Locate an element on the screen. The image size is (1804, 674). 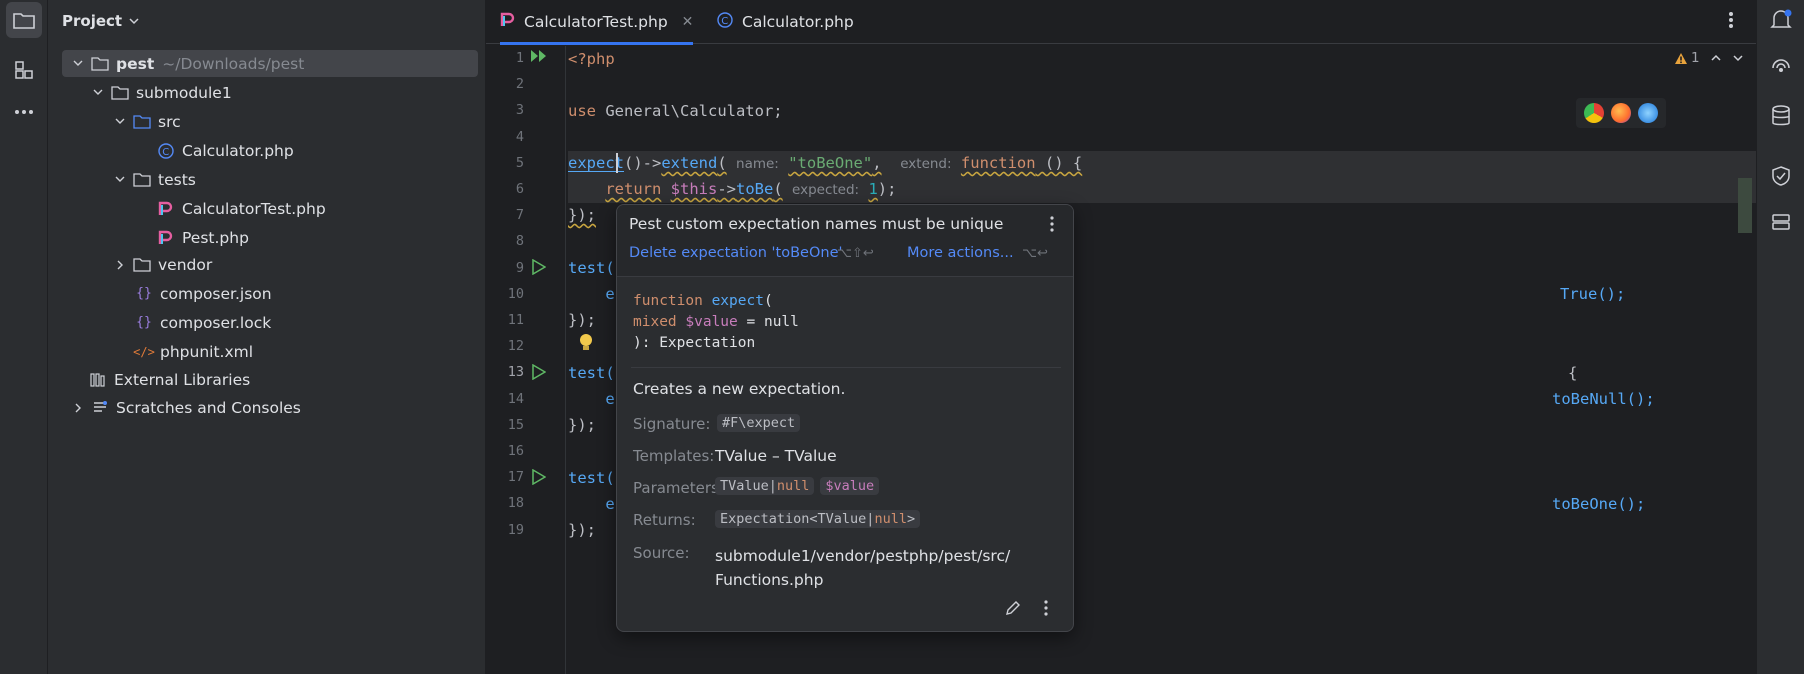
code-line-13-tail: { is located at coordinates (1572, 373).